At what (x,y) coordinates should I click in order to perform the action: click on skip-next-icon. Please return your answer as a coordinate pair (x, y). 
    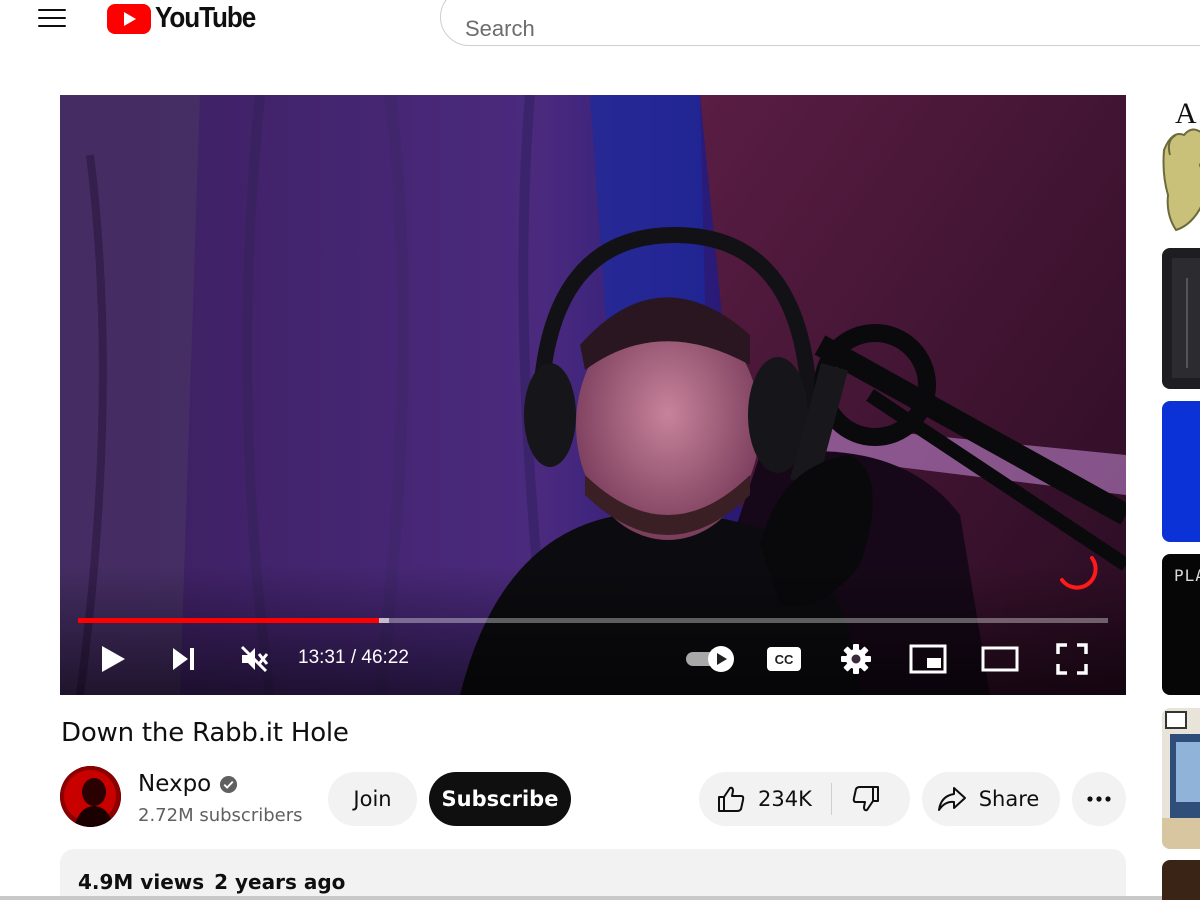
    Looking at the image, I should click on (183, 659).